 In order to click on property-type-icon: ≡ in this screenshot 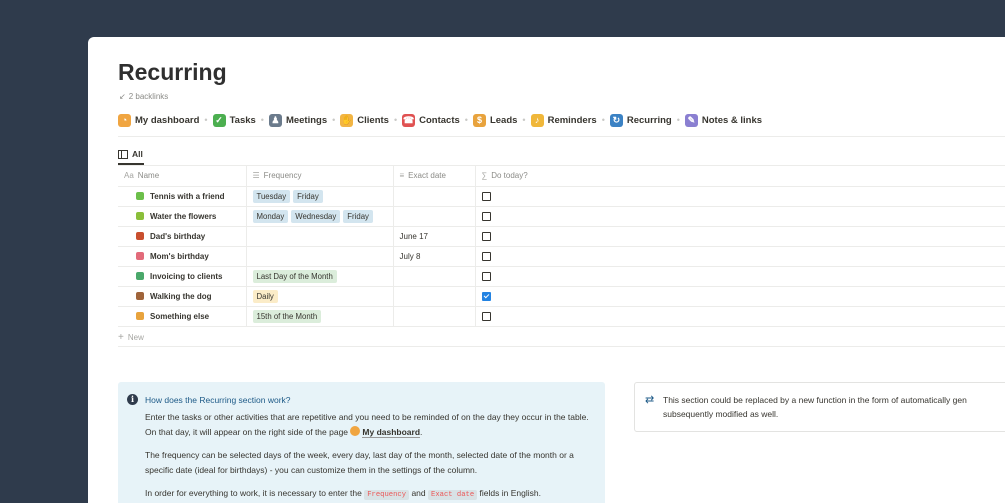, I will do `click(402, 176)`.